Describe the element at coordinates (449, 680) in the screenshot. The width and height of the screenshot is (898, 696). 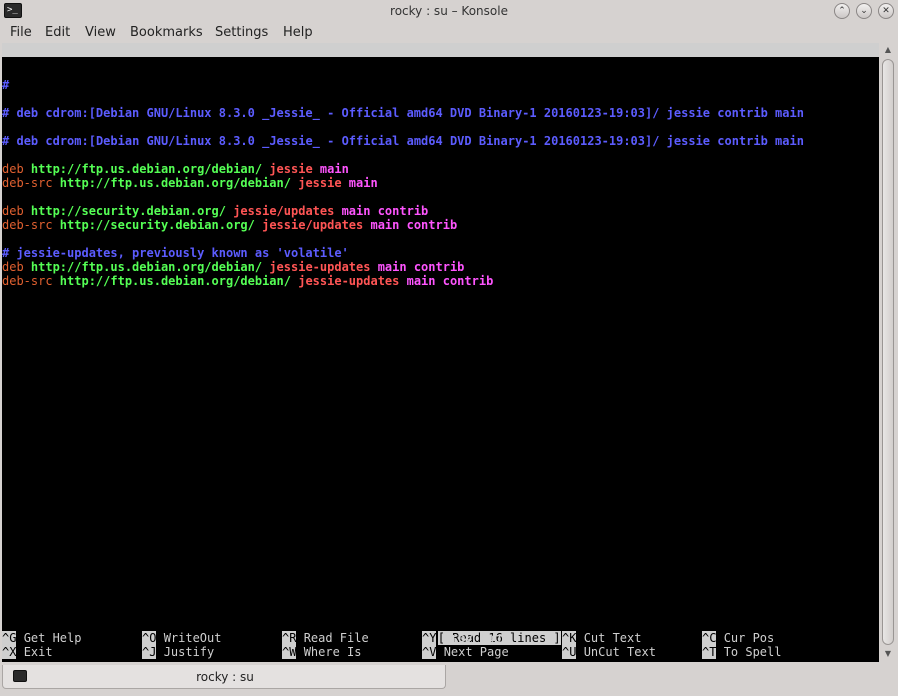
I see `tab-bar: rocky : su` at that location.